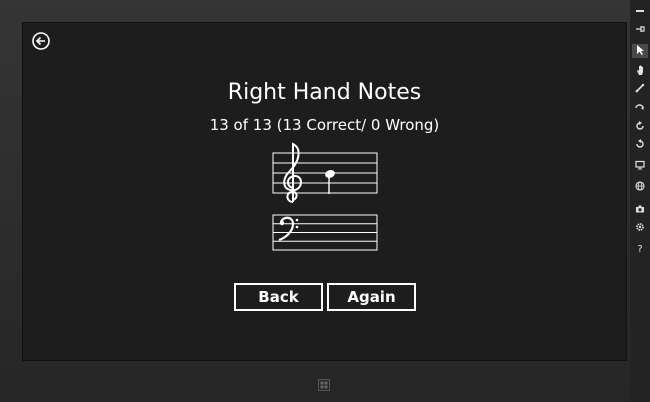 The height and width of the screenshot is (402, 650). What do you see at coordinates (640, 188) in the screenshot?
I see `globe-icon` at bounding box center [640, 188].